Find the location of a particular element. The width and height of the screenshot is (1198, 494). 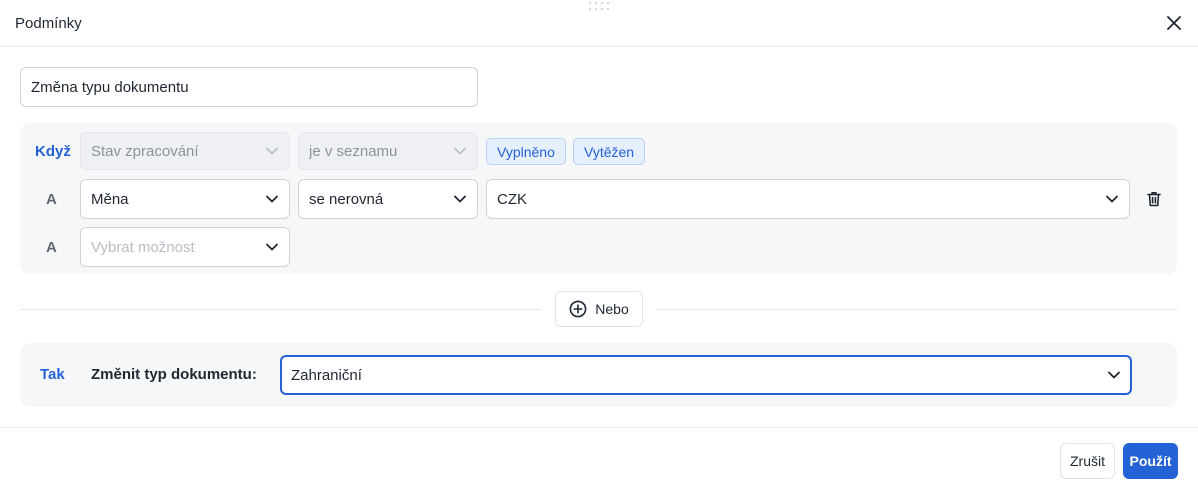

condition-operator-select: je v seznamu is located at coordinates (388, 151).